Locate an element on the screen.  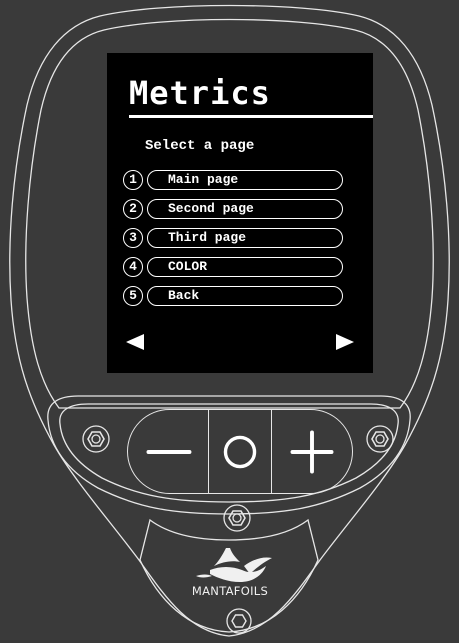
select-button is located at coordinates (240, 451).